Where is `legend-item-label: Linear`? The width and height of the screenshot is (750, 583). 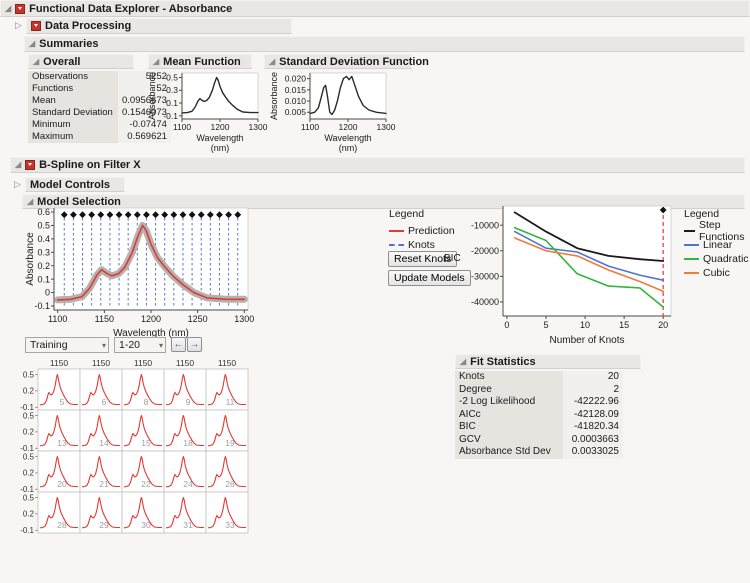
legend-item-label: Linear is located at coordinates (718, 245).